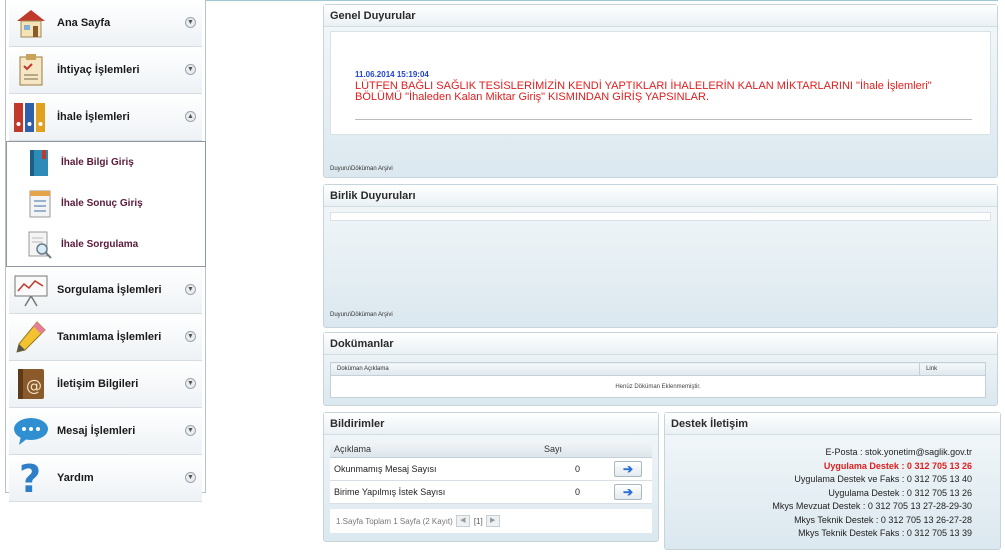 The height and width of the screenshot is (555, 1005). I want to click on support-email: E-Posta : stok.yonetim@saglik.gov.tr, so click(898, 452).